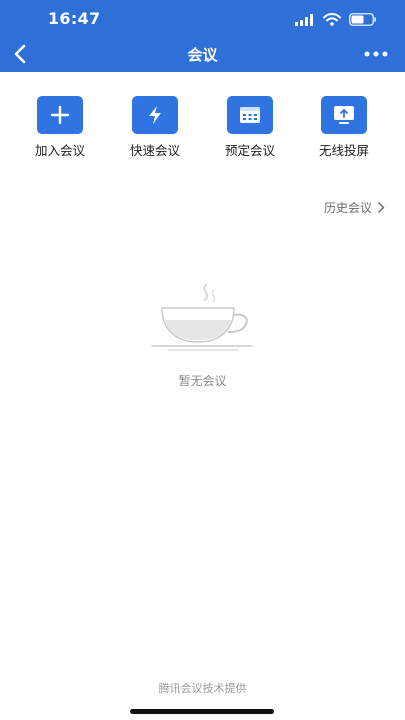 The width and height of the screenshot is (405, 720). I want to click on plus-icon, so click(60, 115).